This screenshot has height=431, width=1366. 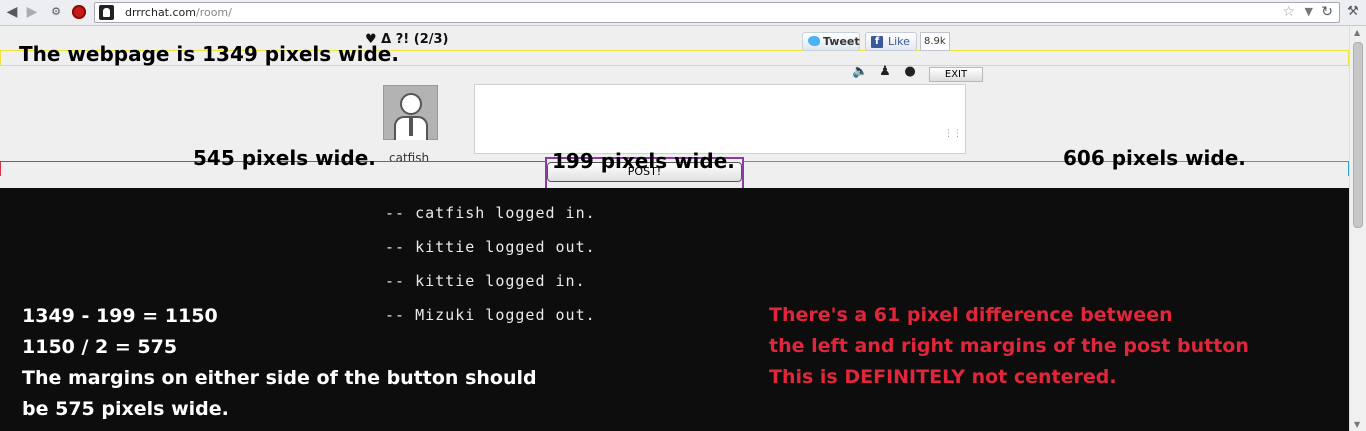 I want to click on back-arrow-icon: ◀, so click(x=12, y=12).